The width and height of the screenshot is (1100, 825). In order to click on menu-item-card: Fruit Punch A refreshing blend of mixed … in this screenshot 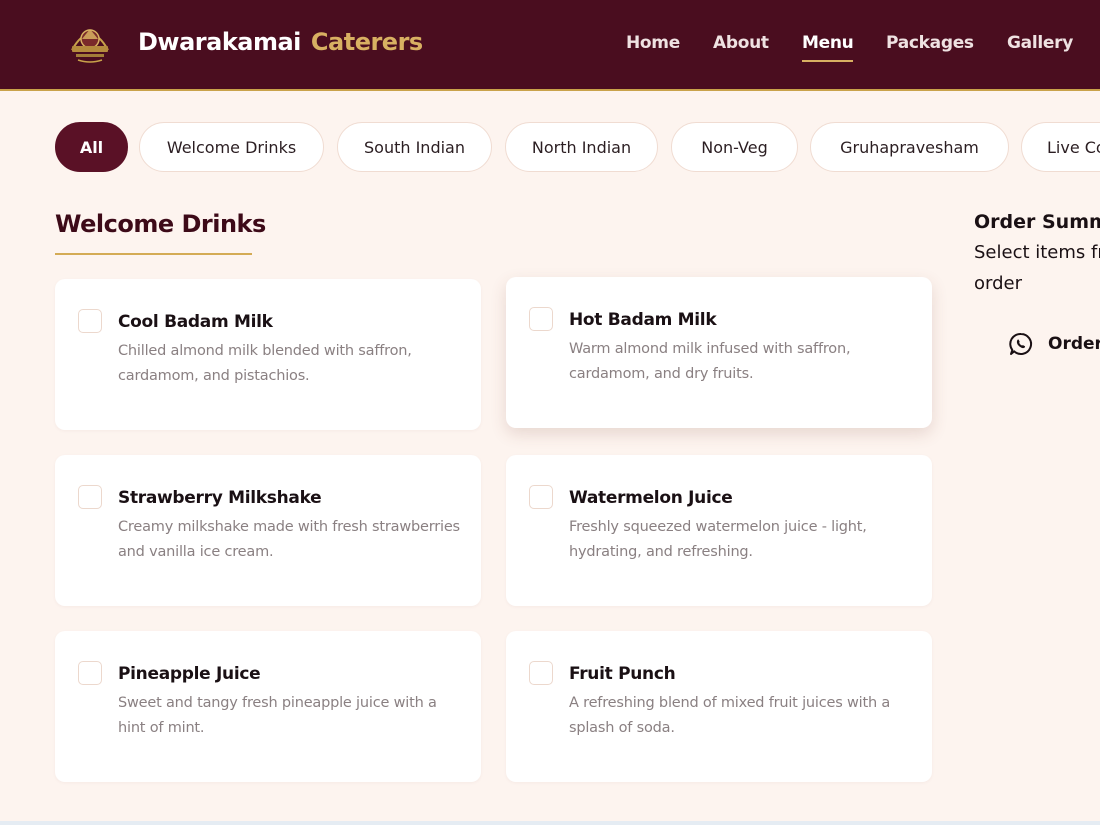, I will do `click(719, 706)`.